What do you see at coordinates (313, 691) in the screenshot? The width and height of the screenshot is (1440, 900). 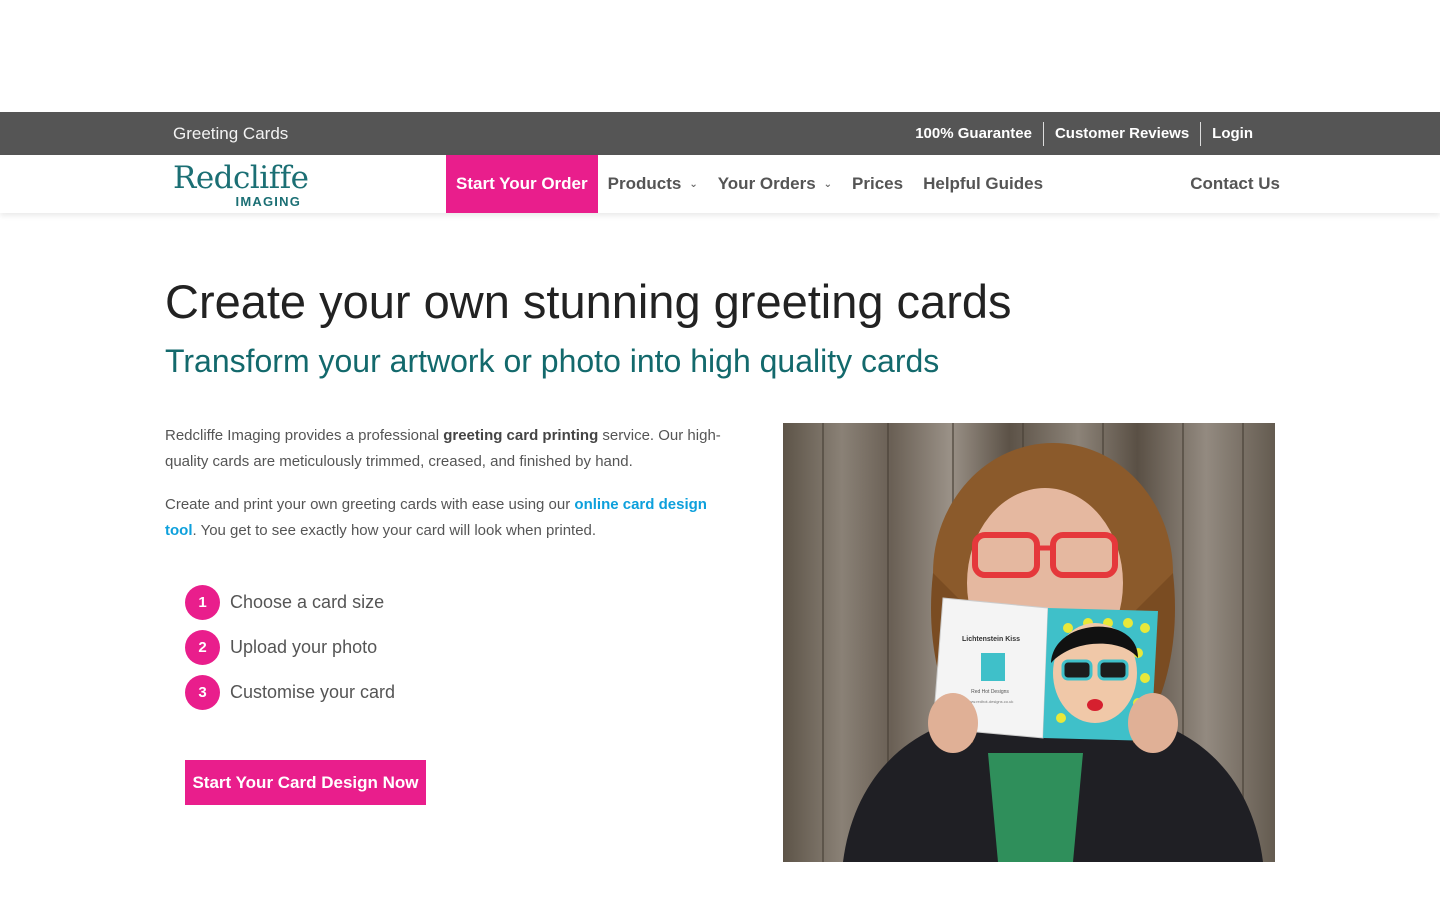 I see `step-label: Customise your card` at bounding box center [313, 691].